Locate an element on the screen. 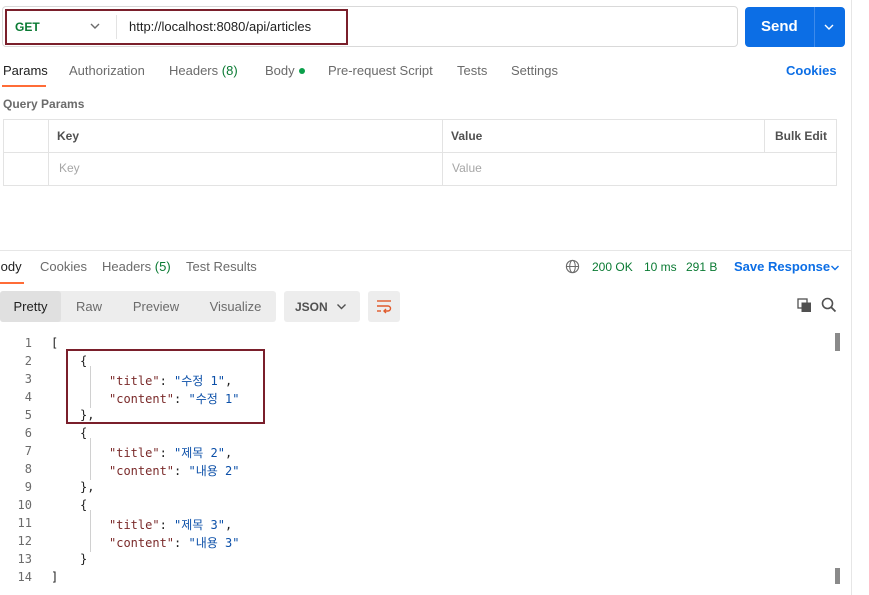 The width and height of the screenshot is (869, 595). view-raw-button: Raw is located at coordinates (89, 306).